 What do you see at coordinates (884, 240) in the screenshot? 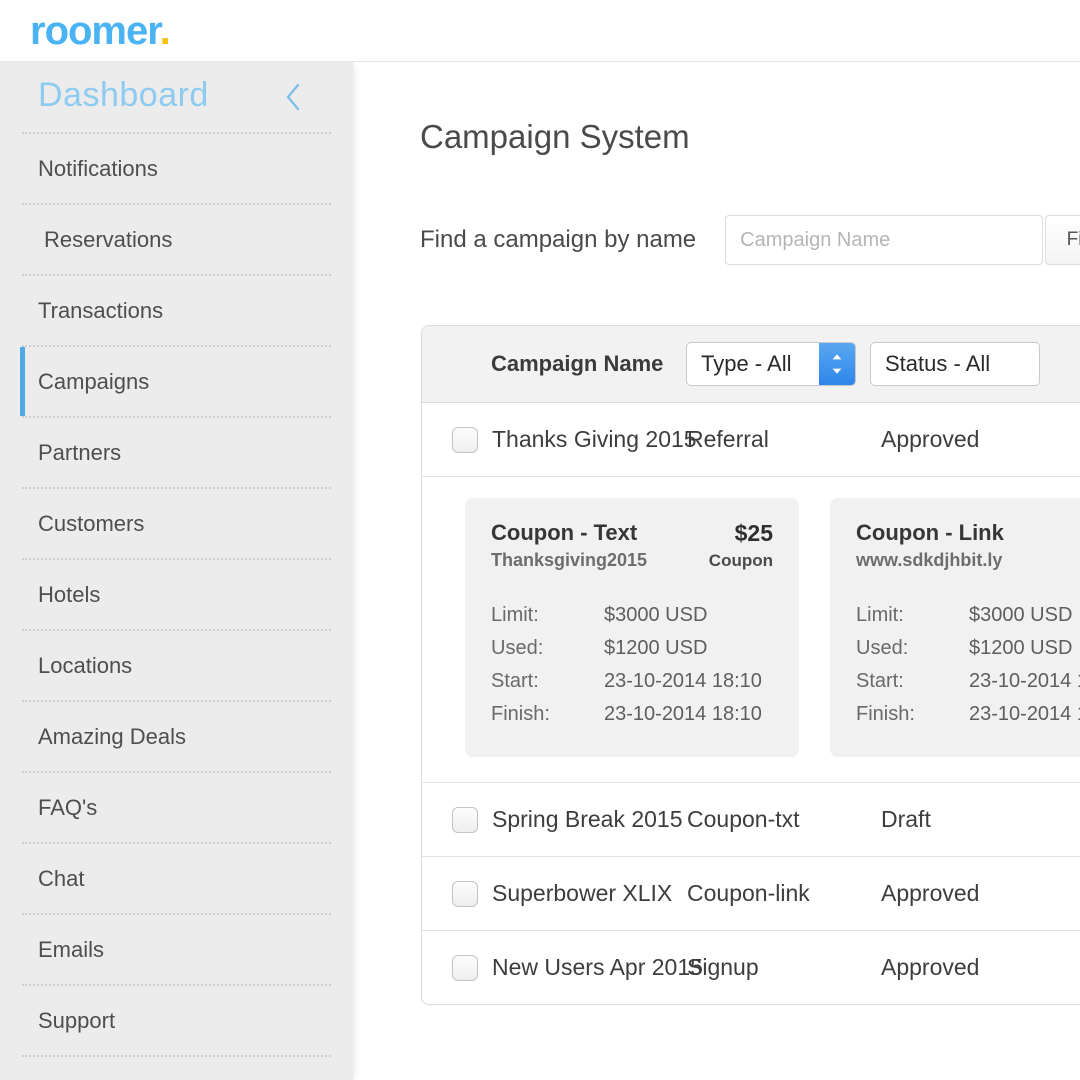
I see `search-input` at bounding box center [884, 240].